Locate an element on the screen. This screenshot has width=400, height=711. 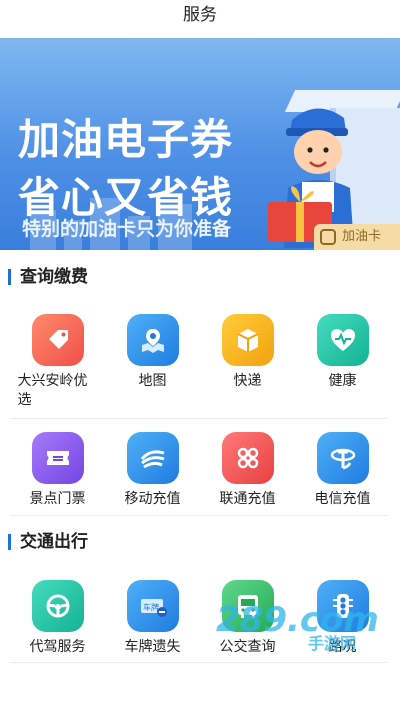
steering-wheel-icon is located at coordinates (57, 606).